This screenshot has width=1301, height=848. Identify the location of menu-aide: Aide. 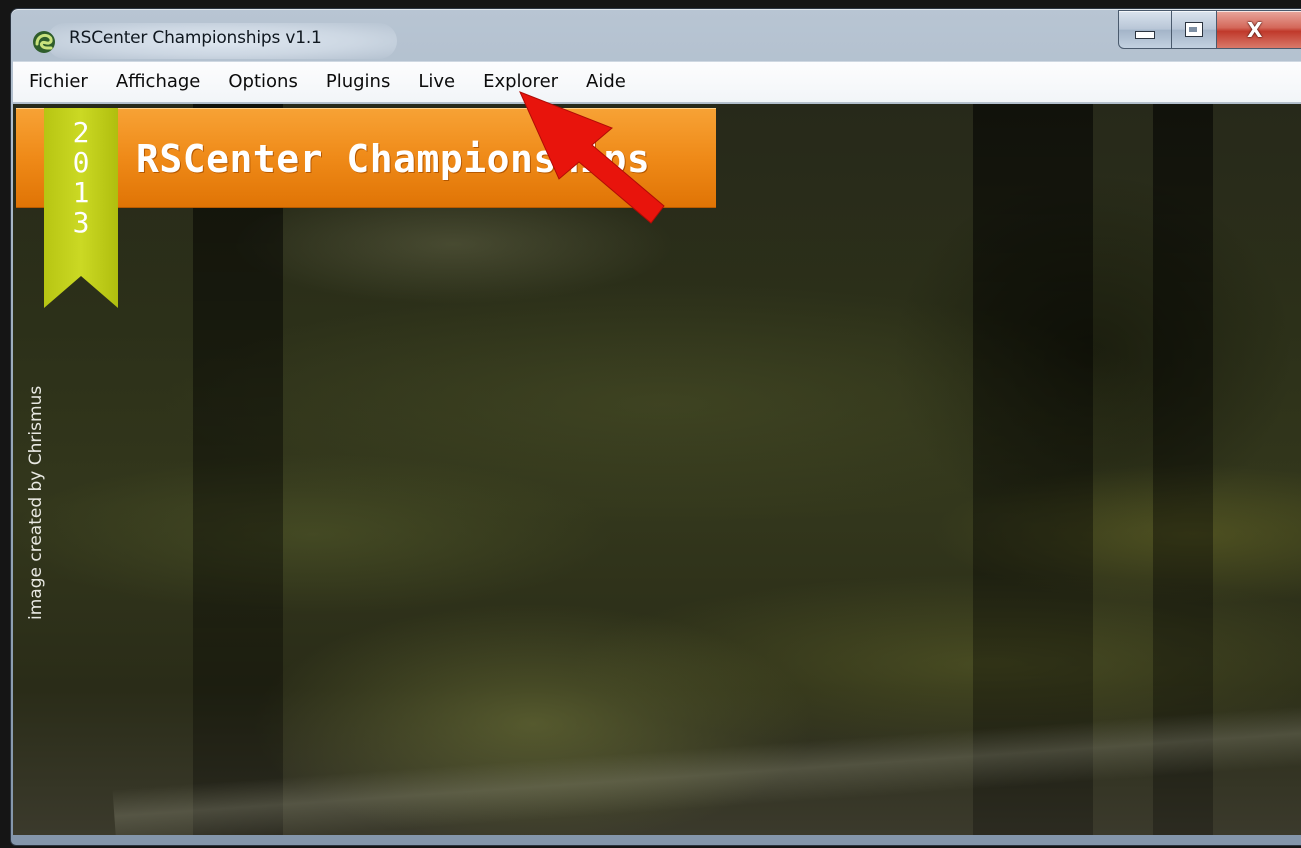
(606, 82).